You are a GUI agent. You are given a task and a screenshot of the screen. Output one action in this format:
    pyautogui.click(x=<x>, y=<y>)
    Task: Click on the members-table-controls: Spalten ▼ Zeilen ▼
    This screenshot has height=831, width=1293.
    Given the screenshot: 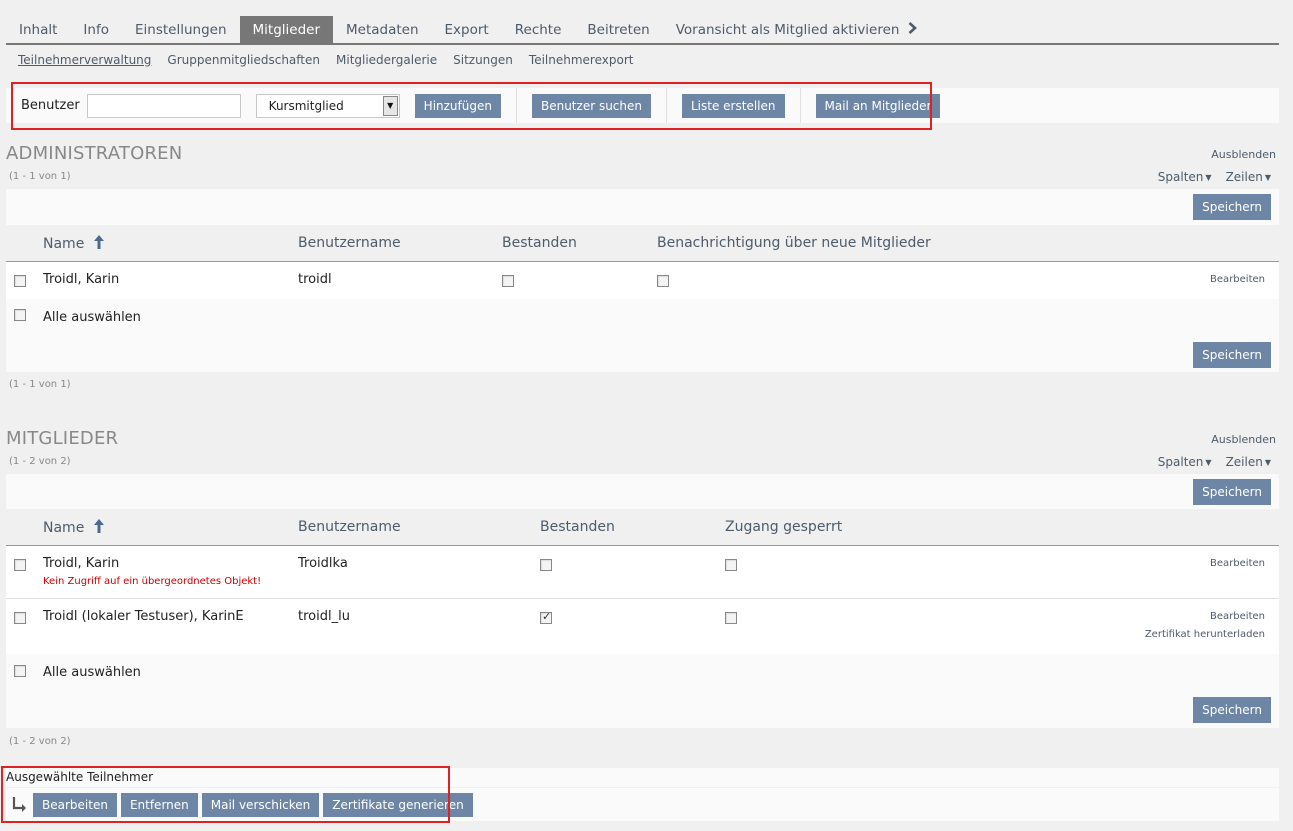 What is the action you would take?
    pyautogui.click(x=1214, y=462)
    